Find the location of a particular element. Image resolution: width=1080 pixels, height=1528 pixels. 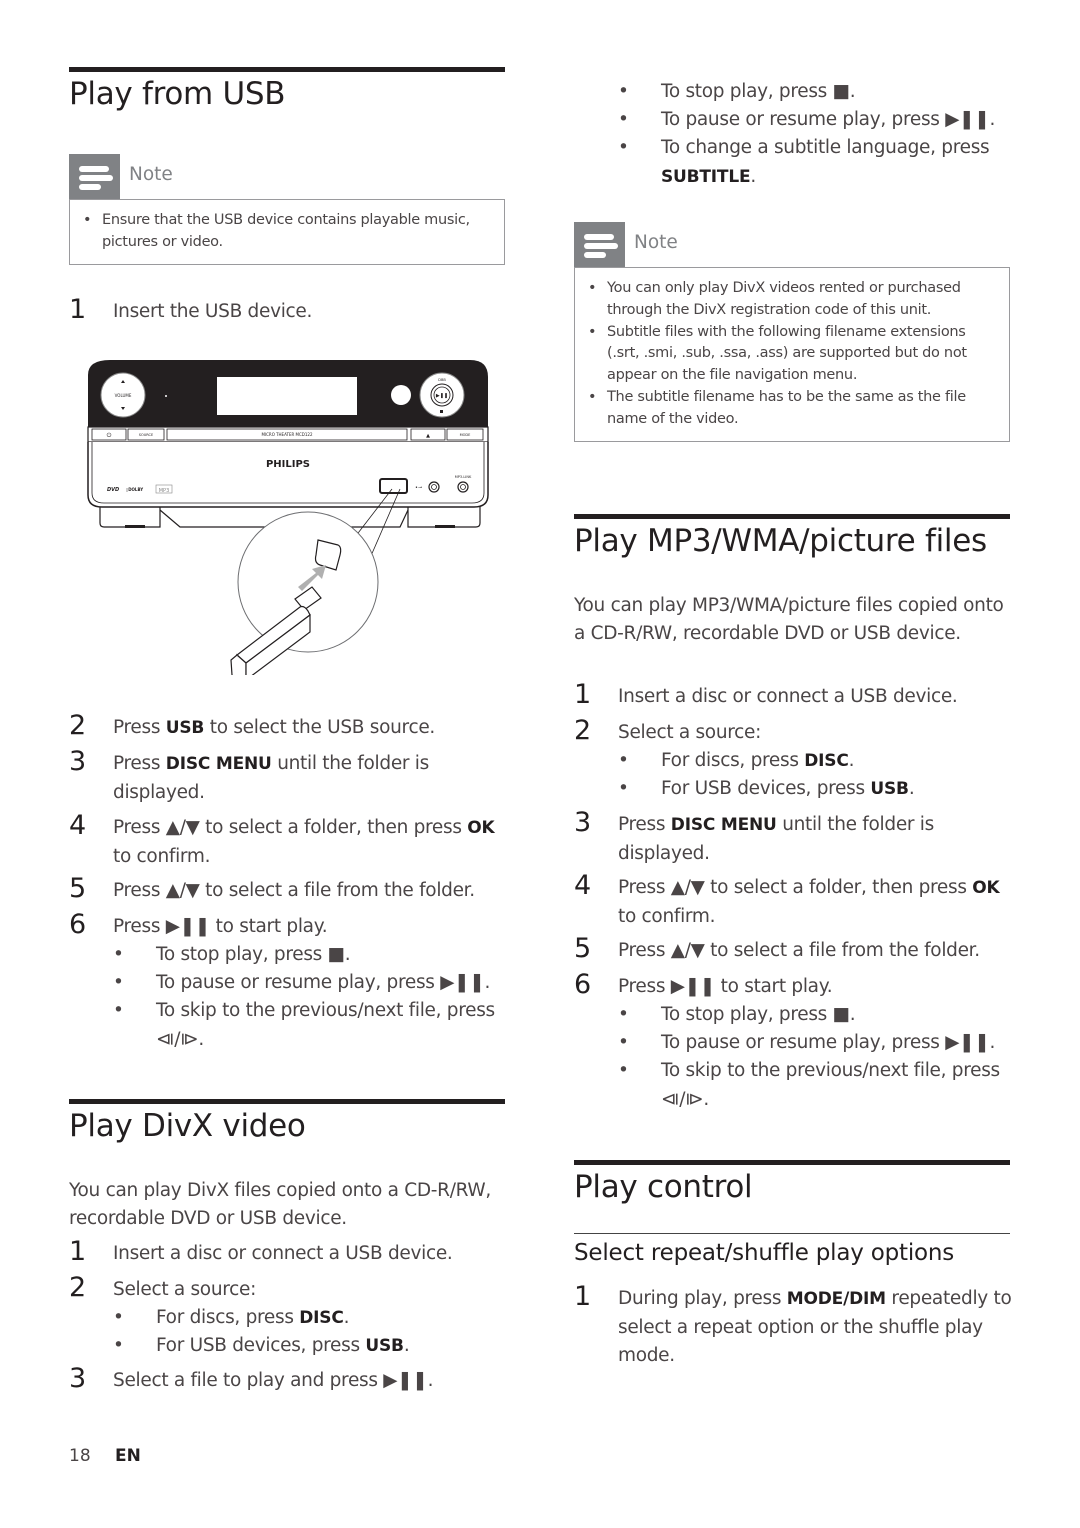

step-text: Insert the USB device. is located at coordinates (213, 311).